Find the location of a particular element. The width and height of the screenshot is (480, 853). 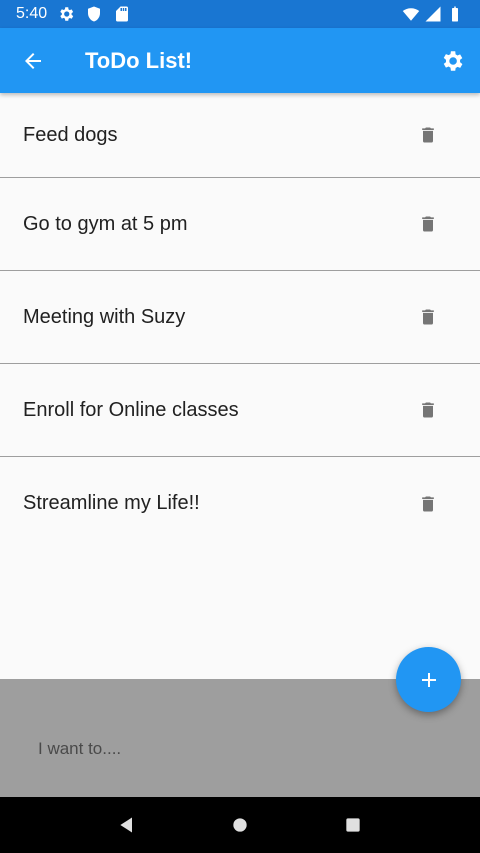

nav-home-button is located at coordinates (240, 825).